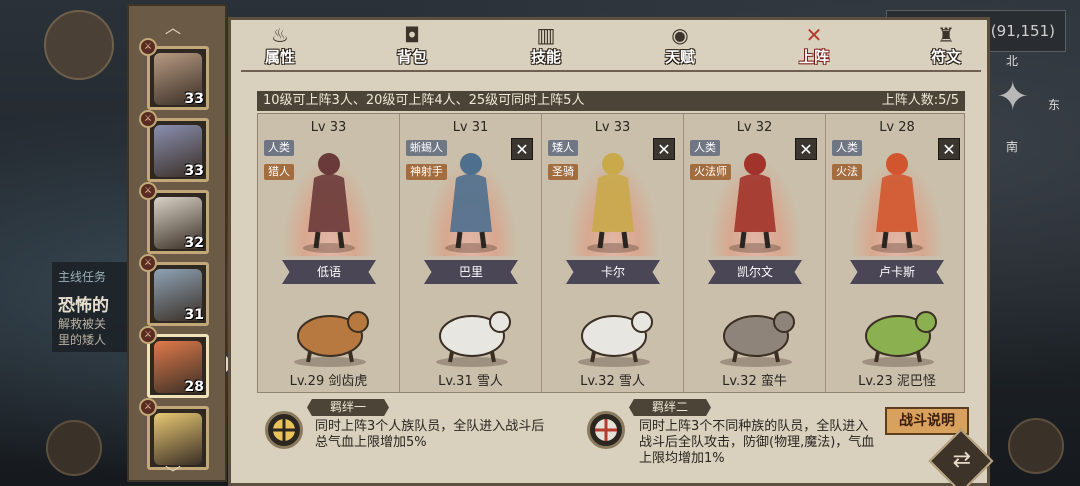 This screenshot has height=486, width=1080. What do you see at coordinates (426, 172) in the screenshot?
I see `class-tag: 神射手` at bounding box center [426, 172].